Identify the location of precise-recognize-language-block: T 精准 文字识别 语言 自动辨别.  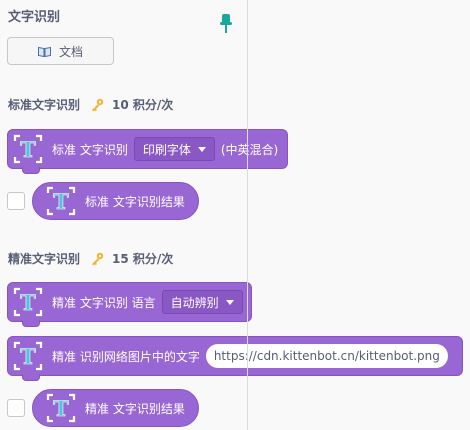
(129, 304).